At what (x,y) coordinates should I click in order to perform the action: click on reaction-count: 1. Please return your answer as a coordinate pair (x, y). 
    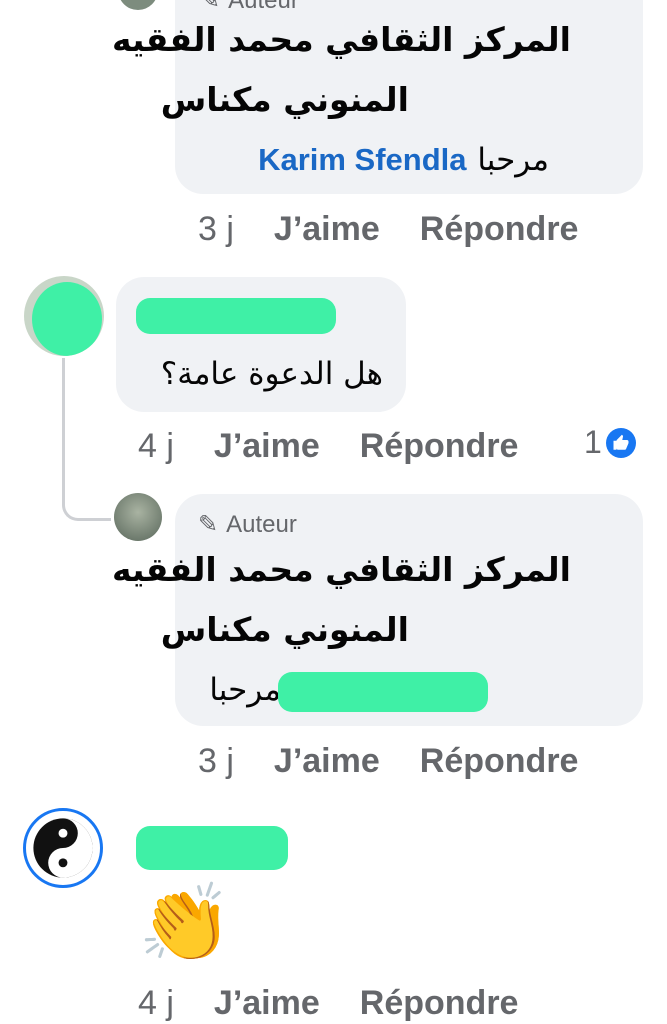
    Looking at the image, I should click on (593, 442).